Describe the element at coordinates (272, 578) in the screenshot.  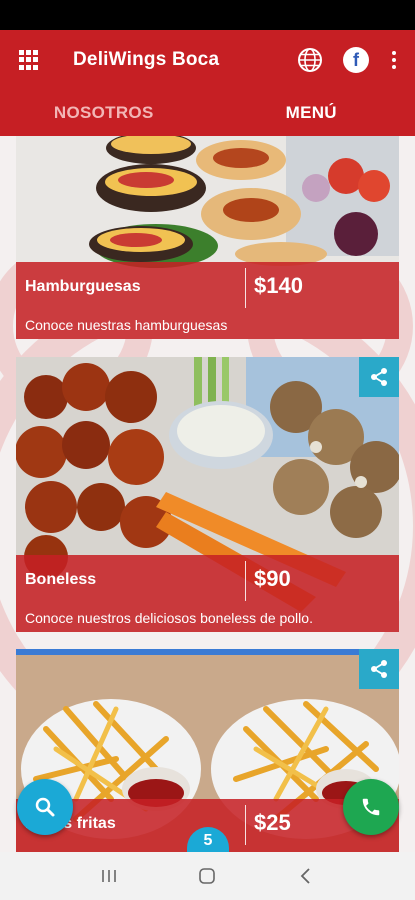
I see `item-price: $90` at that location.